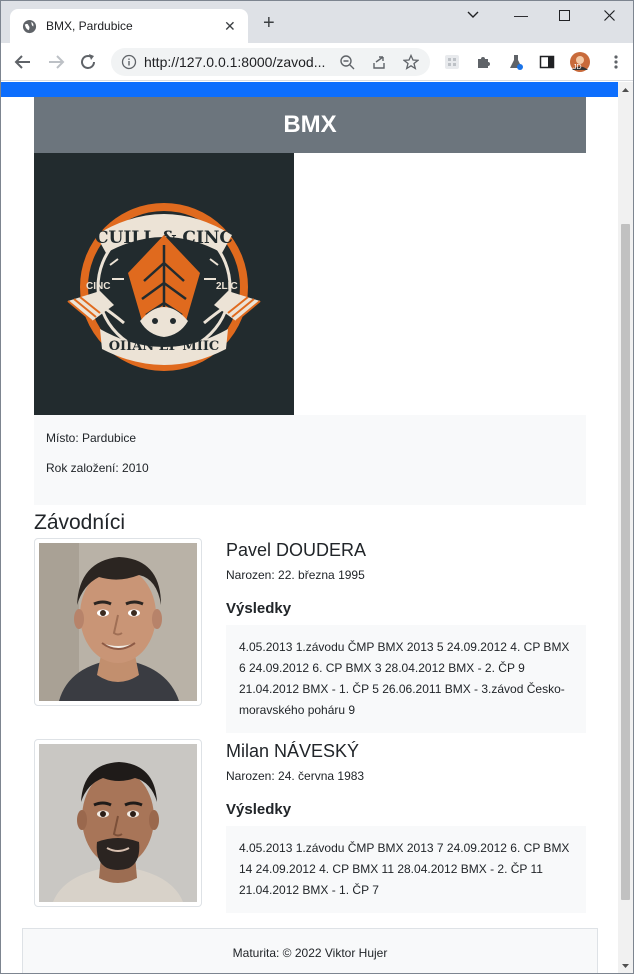  I want to click on team-info-box: Místo: Pardubice Rok založení: 2010, so click(310, 460).